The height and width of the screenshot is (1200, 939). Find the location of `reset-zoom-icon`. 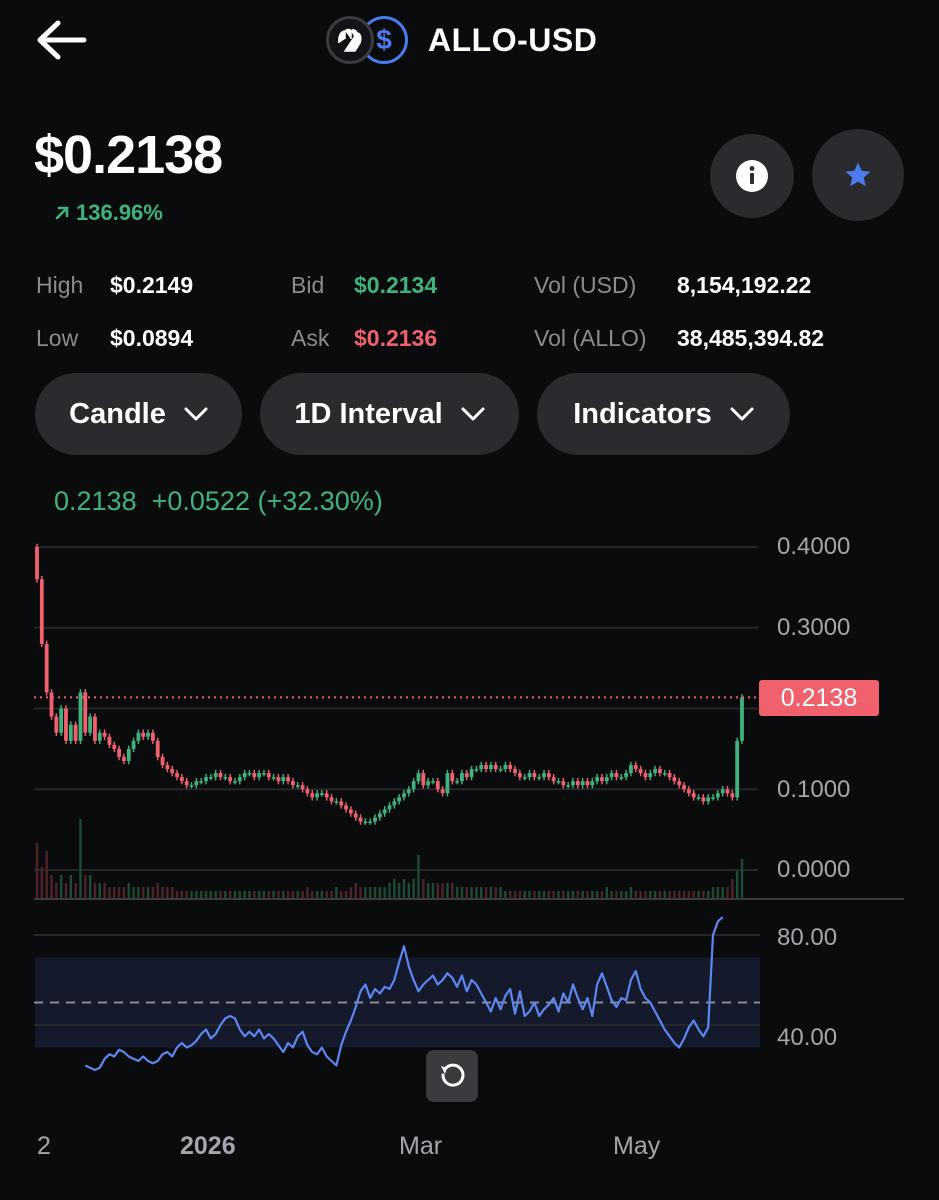

reset-zoom-icon is located at coordinates (453, 1075).